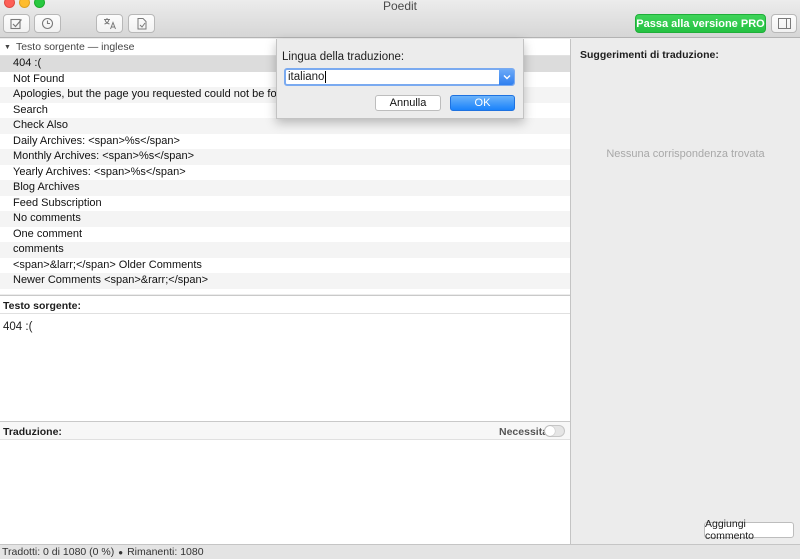  What do you see at coordinates (400, 19) in the screenshot?
I see `title-bar: Poedit Passa alla versione PRO` at bounding box center [400, 19].